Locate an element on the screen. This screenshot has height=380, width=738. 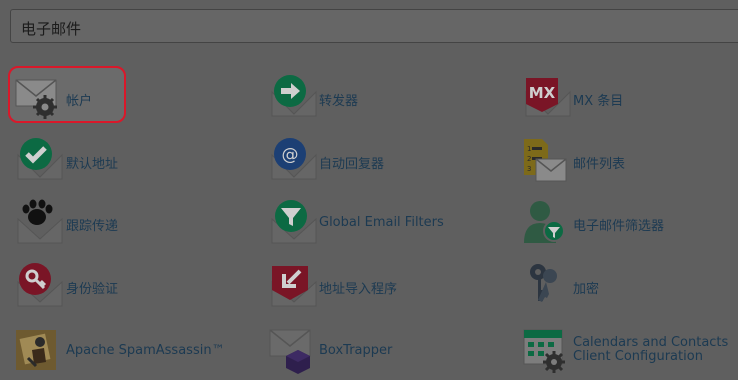
paw-track-icon is located at coordinates (40, 223).